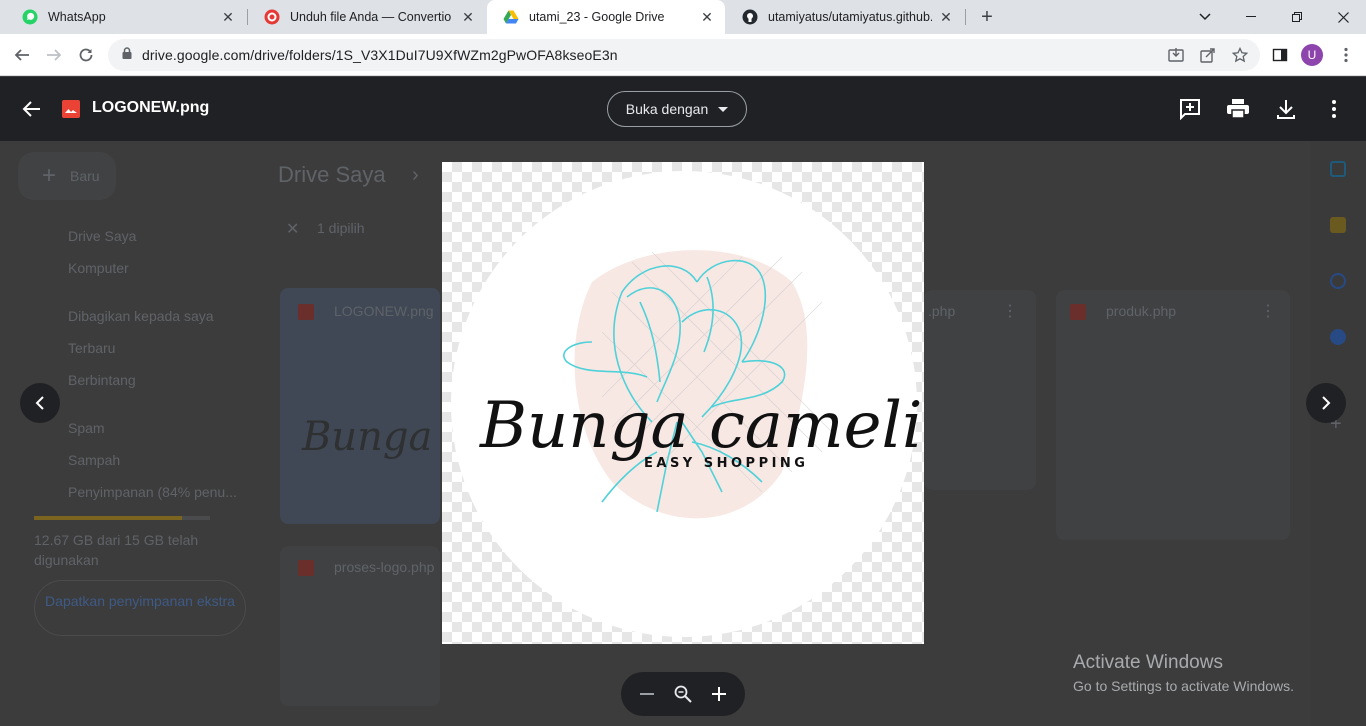 Image resolution: width=1366 pixels, height=726 pixels. I want to click on caret-down-icon, so click(723, 109).